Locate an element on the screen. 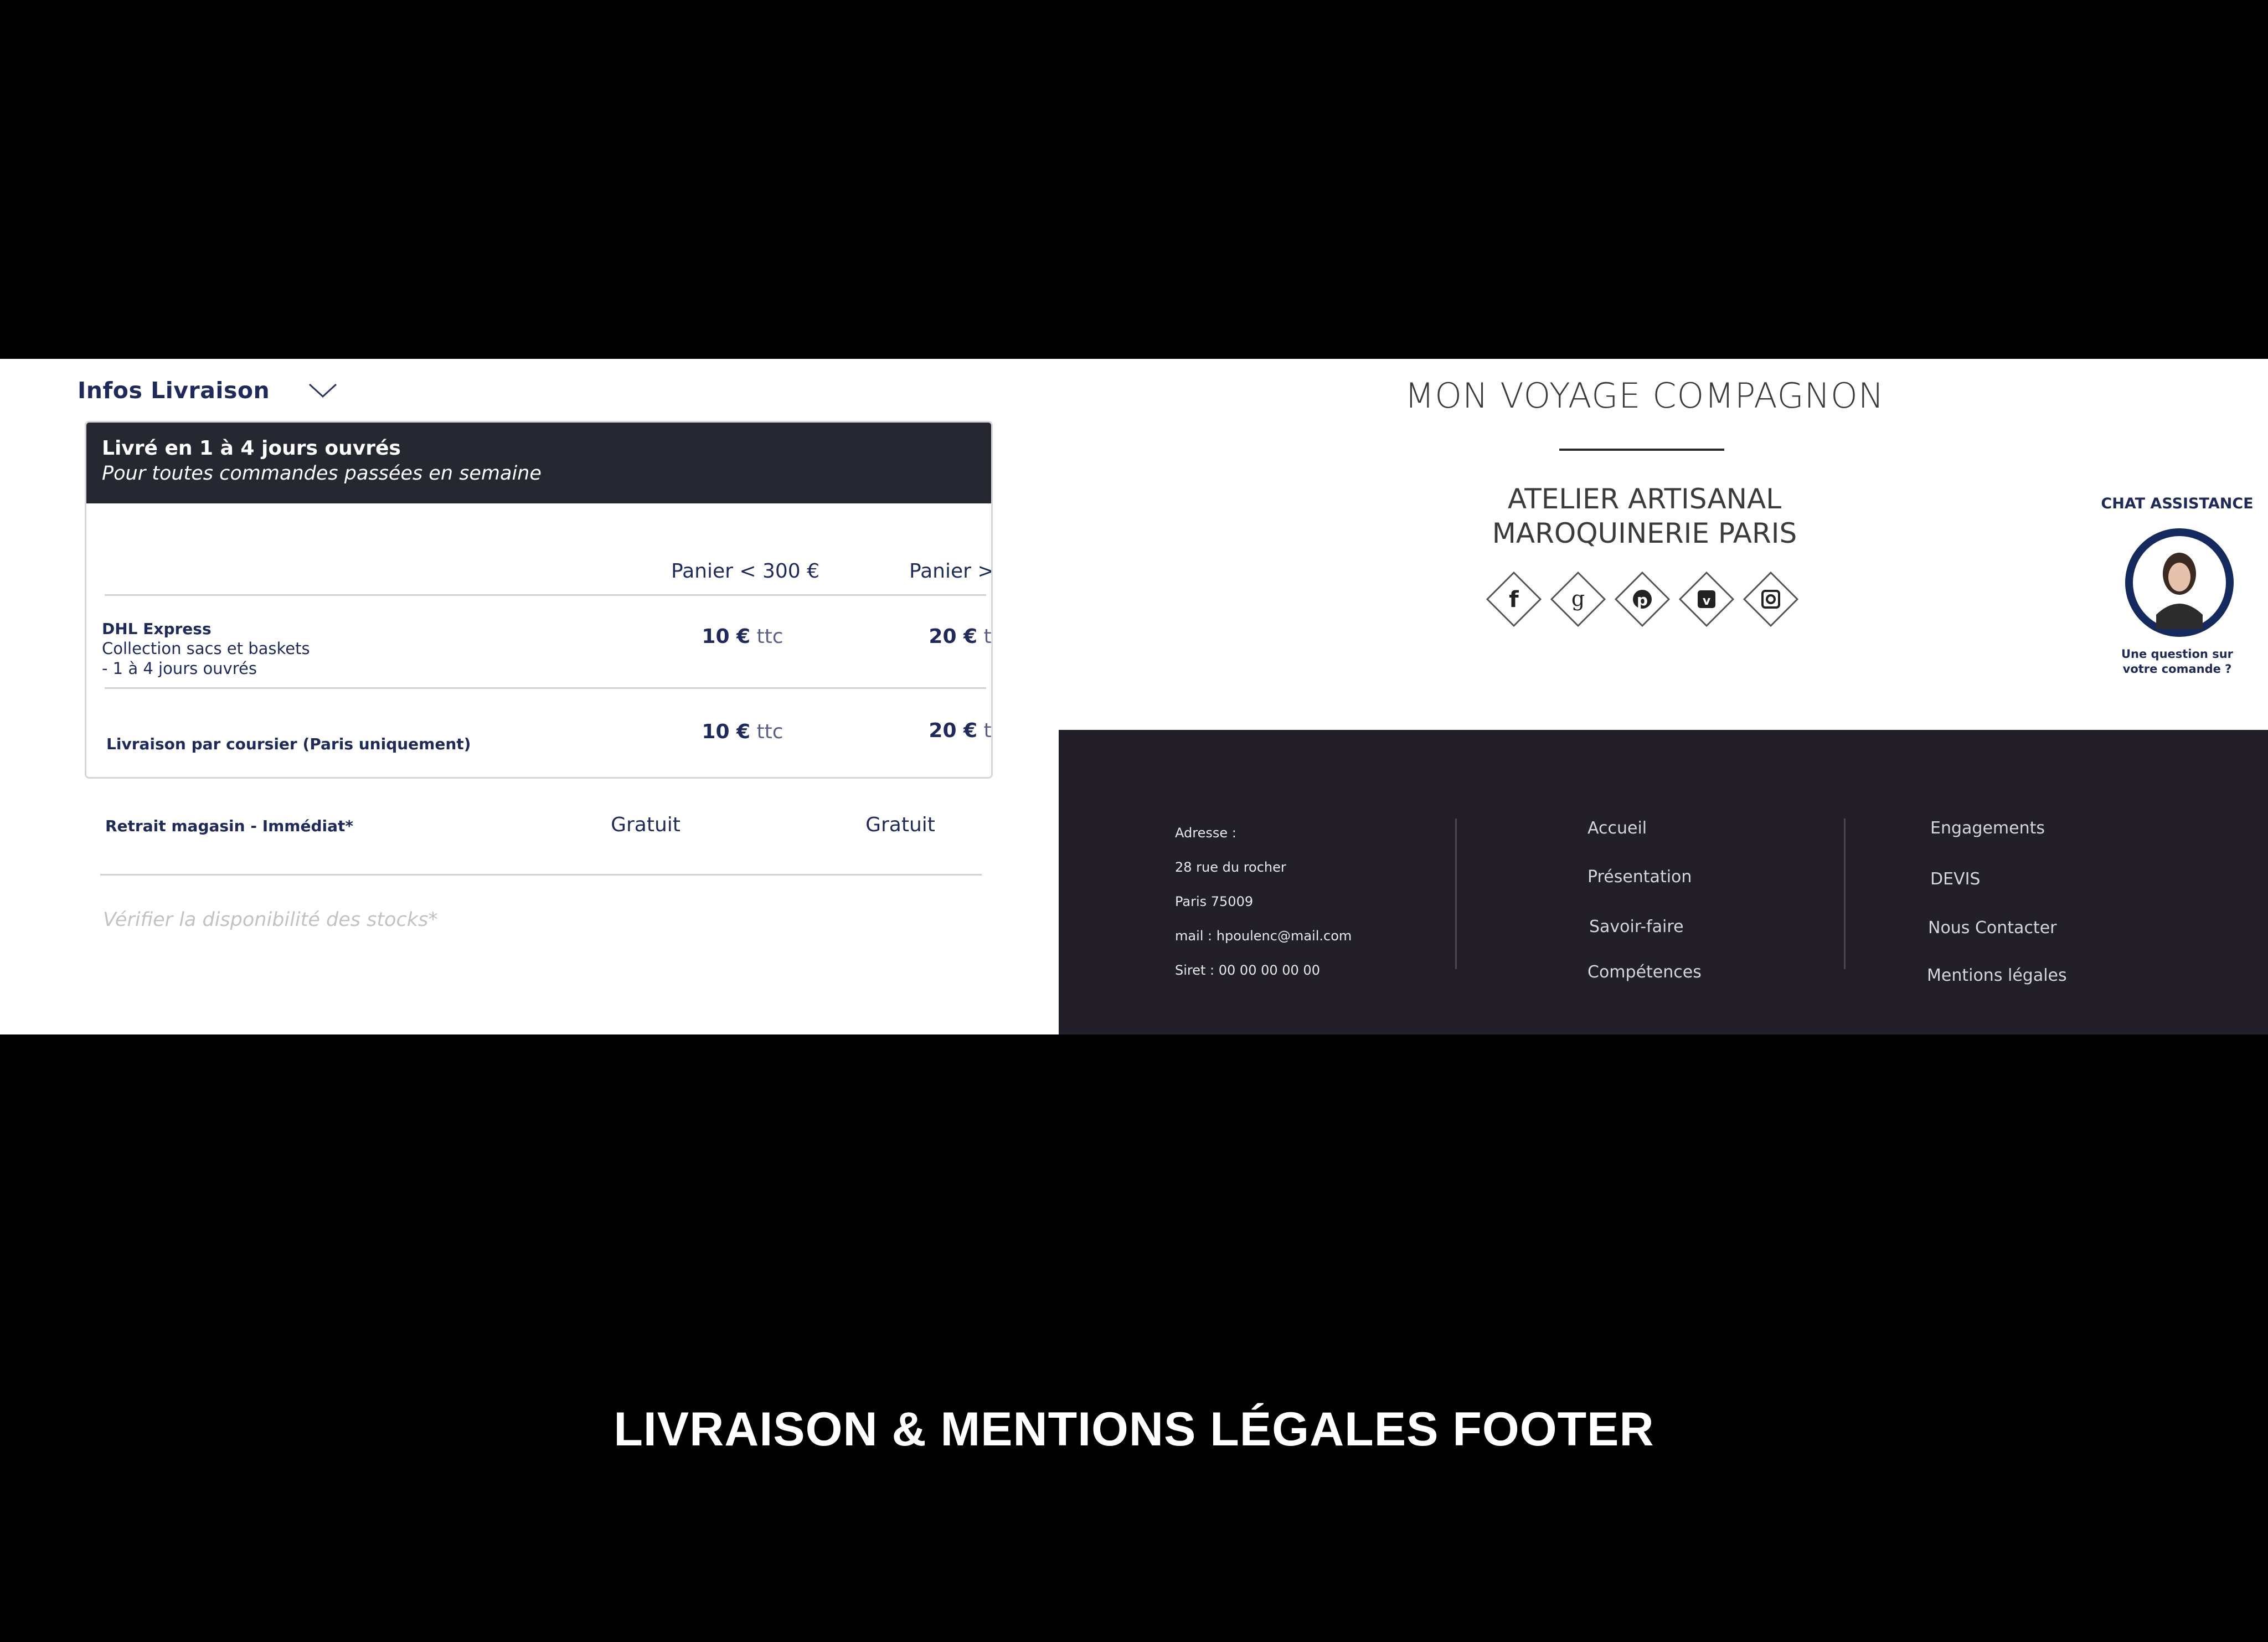 Image resolution: width=2268 pixels, height=1642 pixels. chat-question: Une question sur votre comande ? is located at coordinates (2177, 662).